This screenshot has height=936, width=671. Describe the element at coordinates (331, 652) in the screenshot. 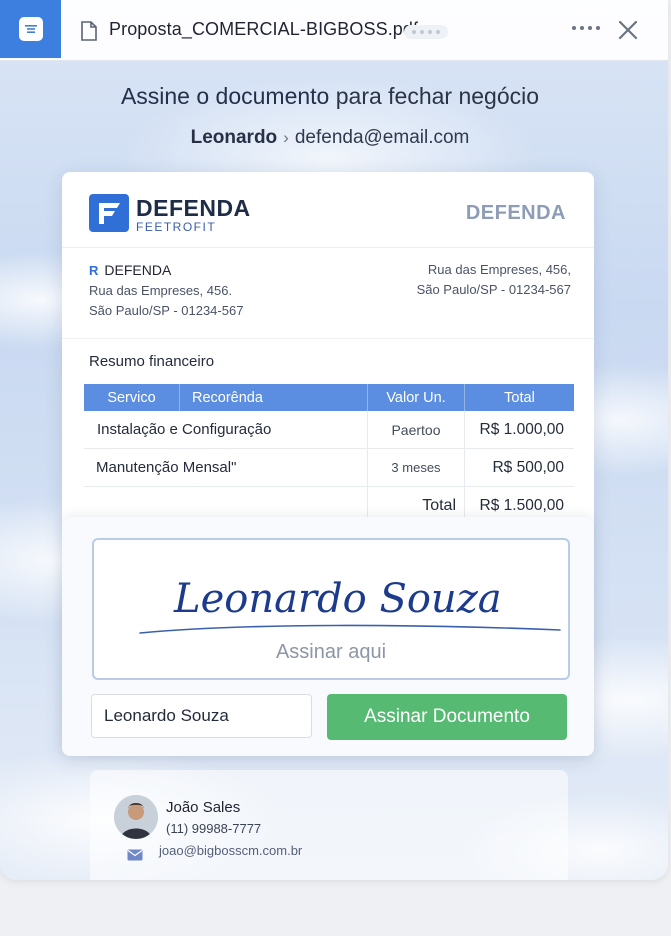

I see `sign-here-hint: Assinar aqui` at that location.